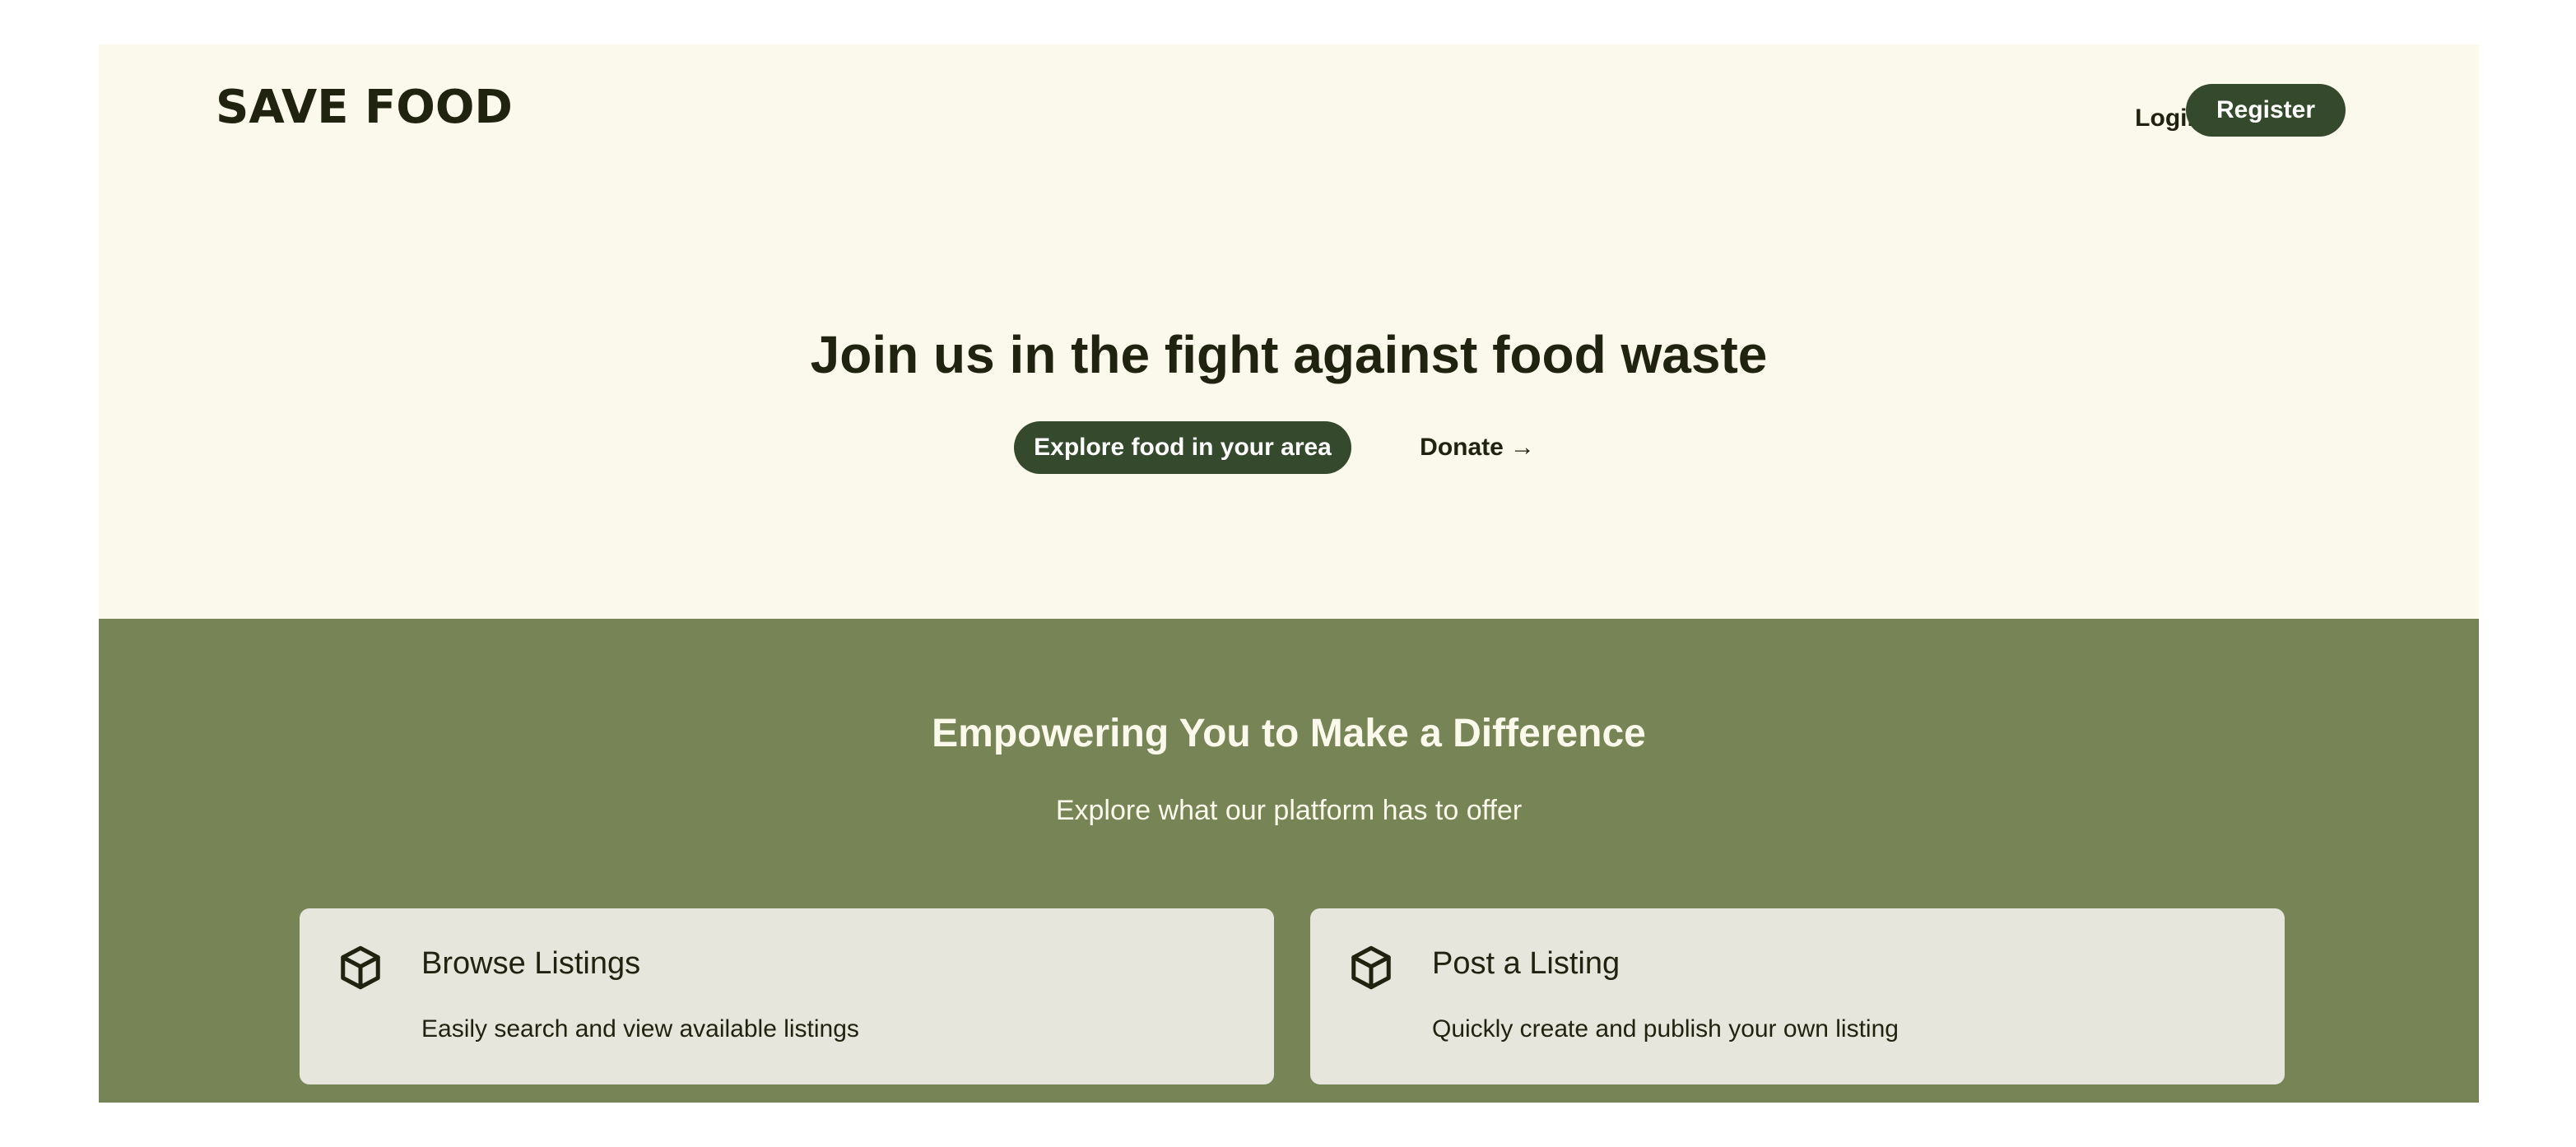  I want to click on features-title: Empowering You to Make a Difference, so click(1289, 733).